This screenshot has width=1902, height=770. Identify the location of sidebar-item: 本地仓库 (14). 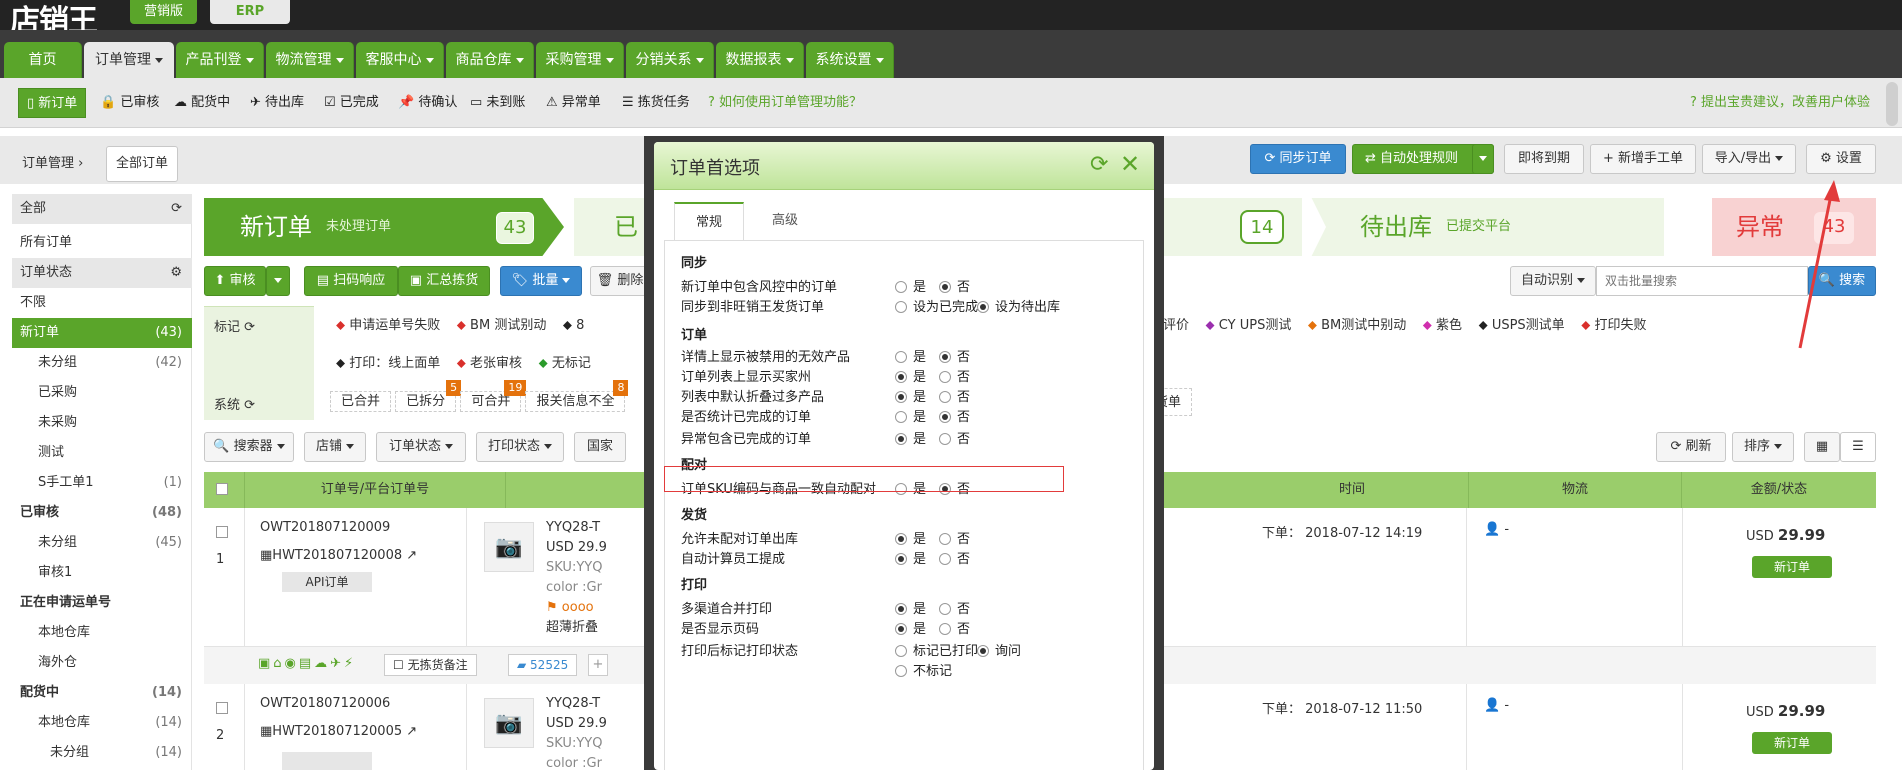
(102, 723).